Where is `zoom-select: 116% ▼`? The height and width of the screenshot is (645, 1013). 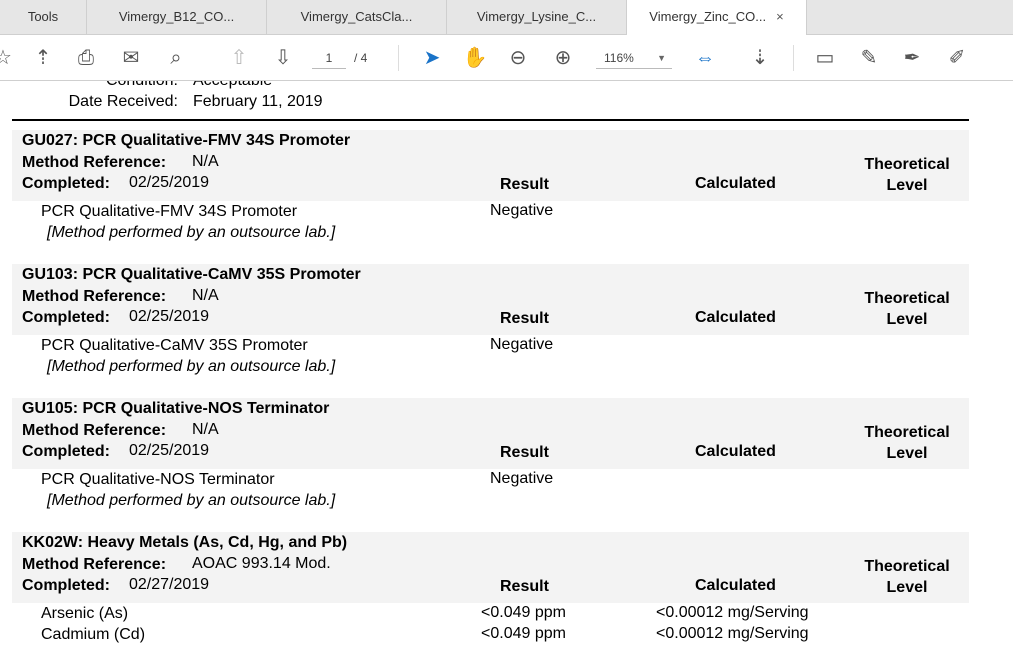
zoom-select: 116% ▼ is located at coordinates (634, 58).